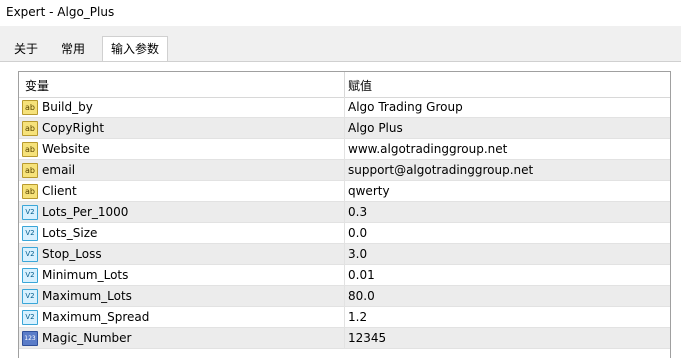  I want to click on parameter-name: Maximum_Spread, so click(96, 317).